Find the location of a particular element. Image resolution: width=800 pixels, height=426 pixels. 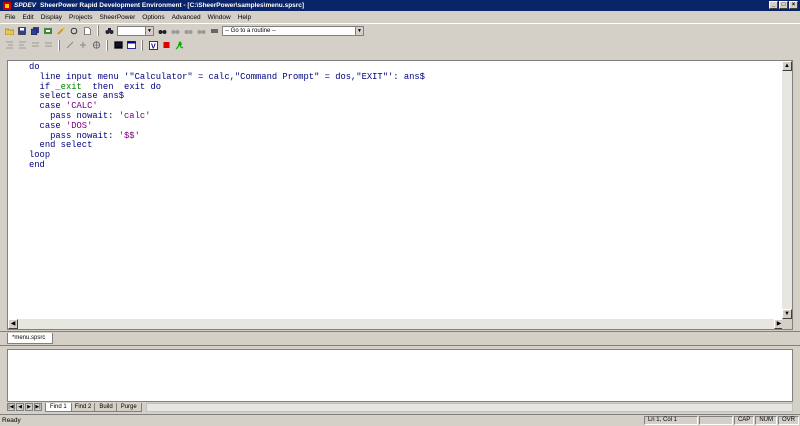

find-icon is located at coordinates (109, 31).